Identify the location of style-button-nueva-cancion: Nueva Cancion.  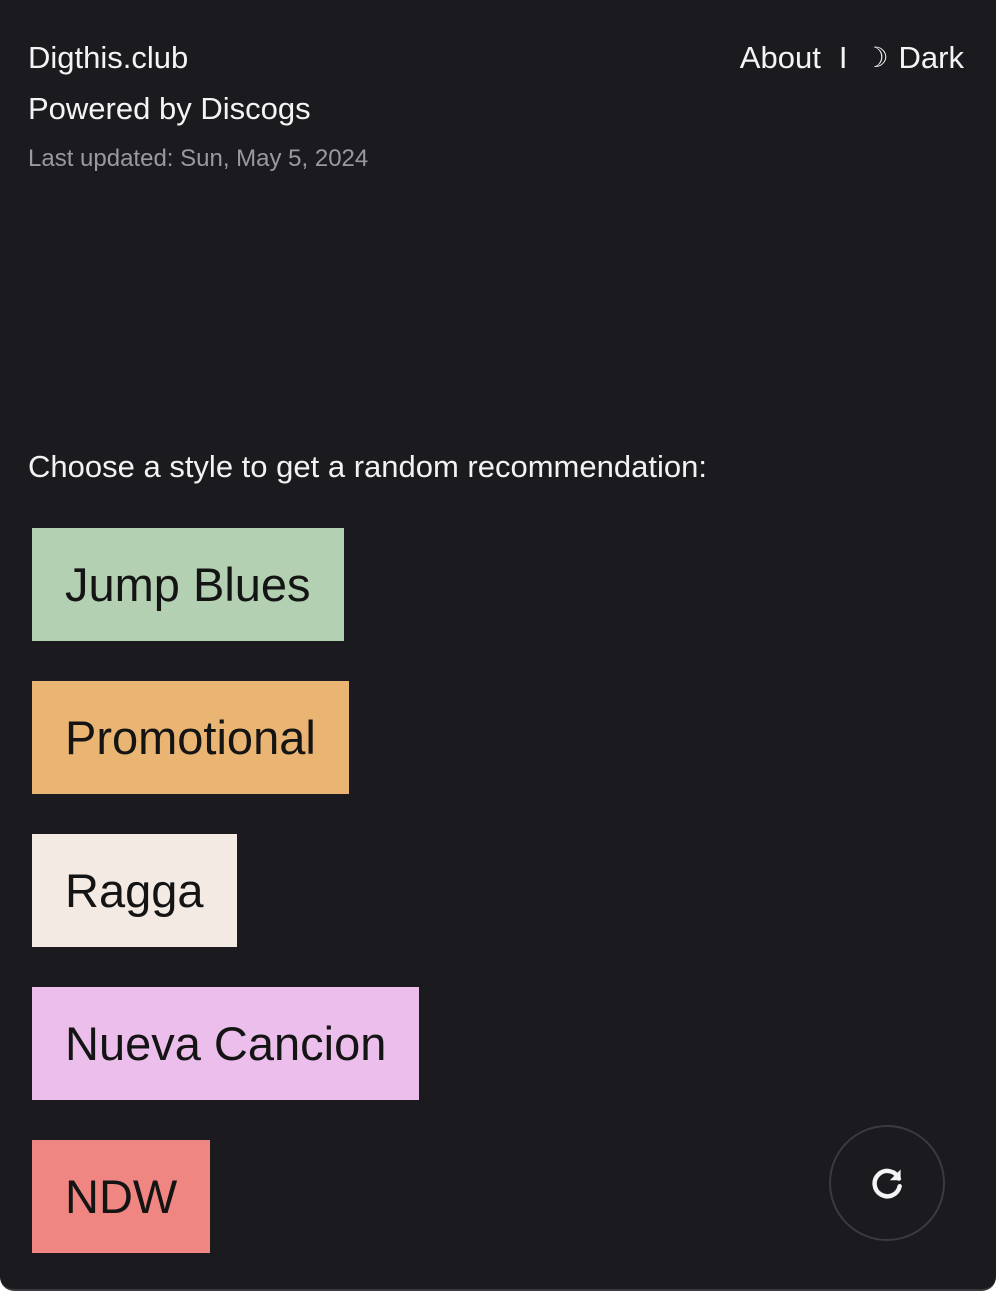
(226, 1043).